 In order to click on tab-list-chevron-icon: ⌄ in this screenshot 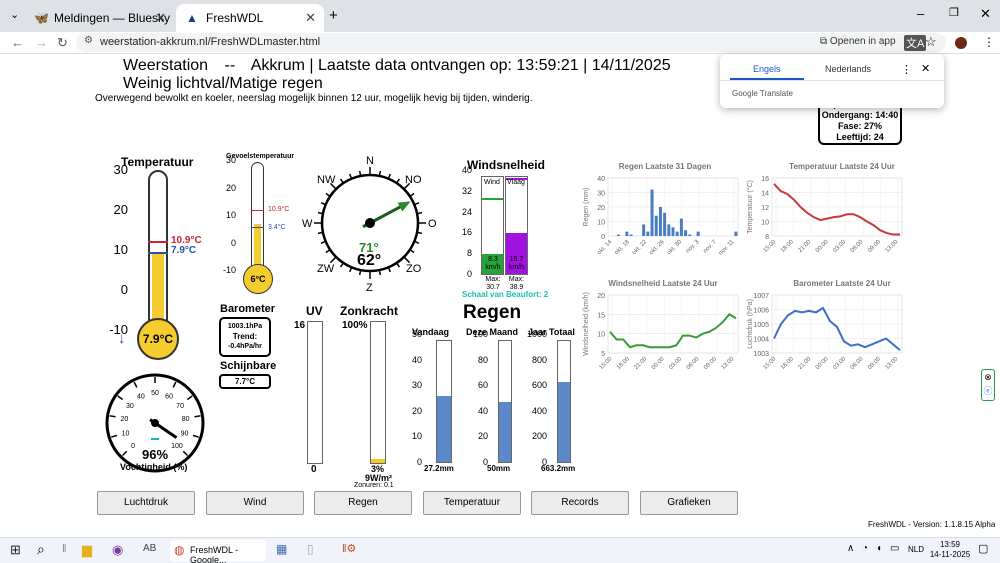, I will do `click(14, 14)`.